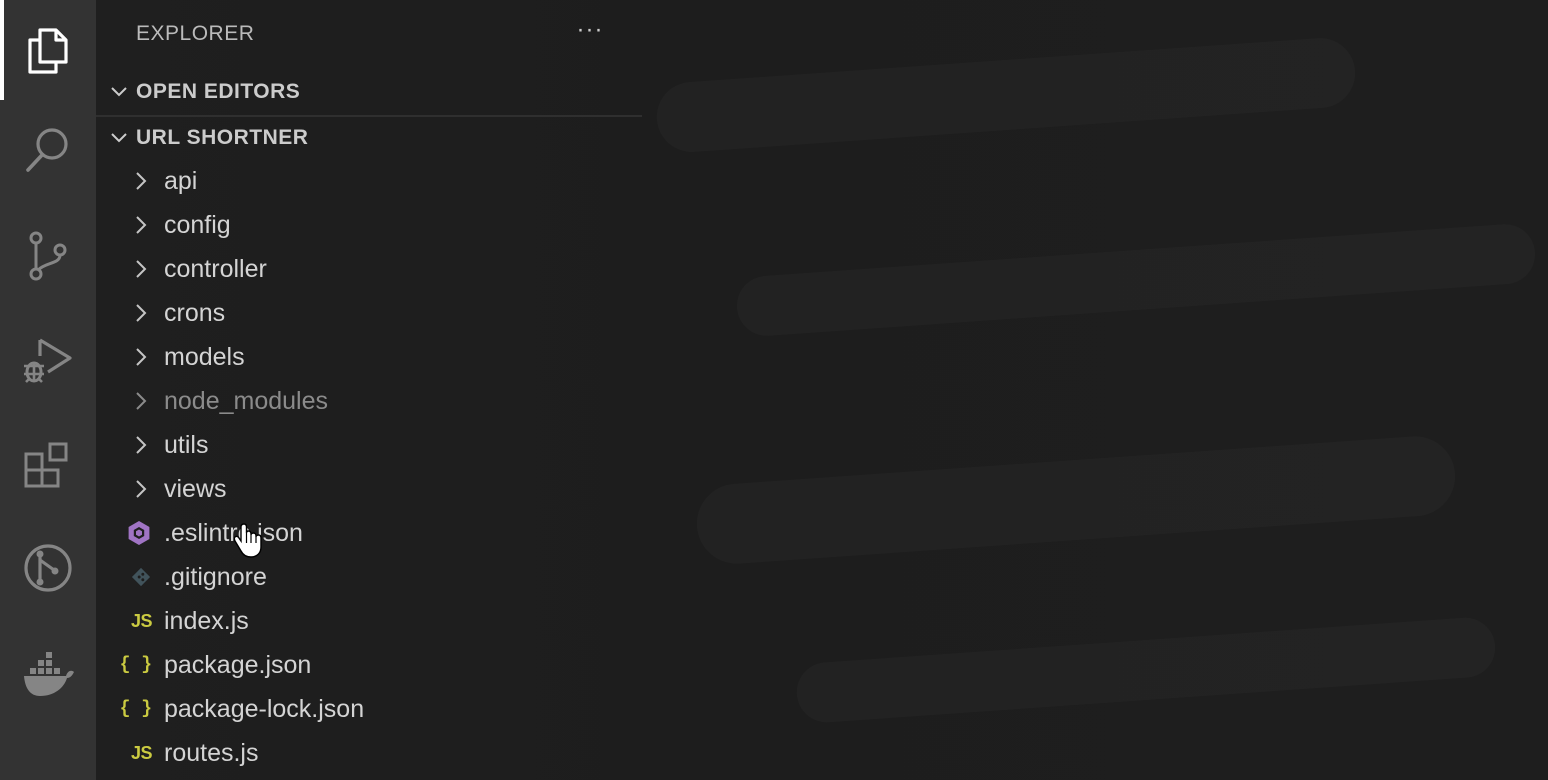 This screenshot has width=1548, height=780. I want to click on folder-name: views, so click(195, 488).